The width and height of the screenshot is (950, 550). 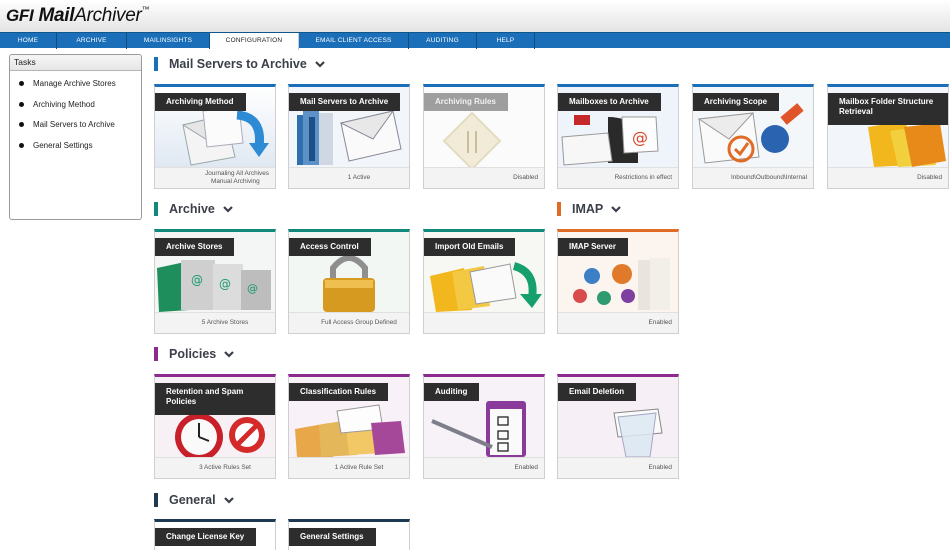 I want to click on tile-status: 1 Active Rule Set, so click(x=349, y=467).